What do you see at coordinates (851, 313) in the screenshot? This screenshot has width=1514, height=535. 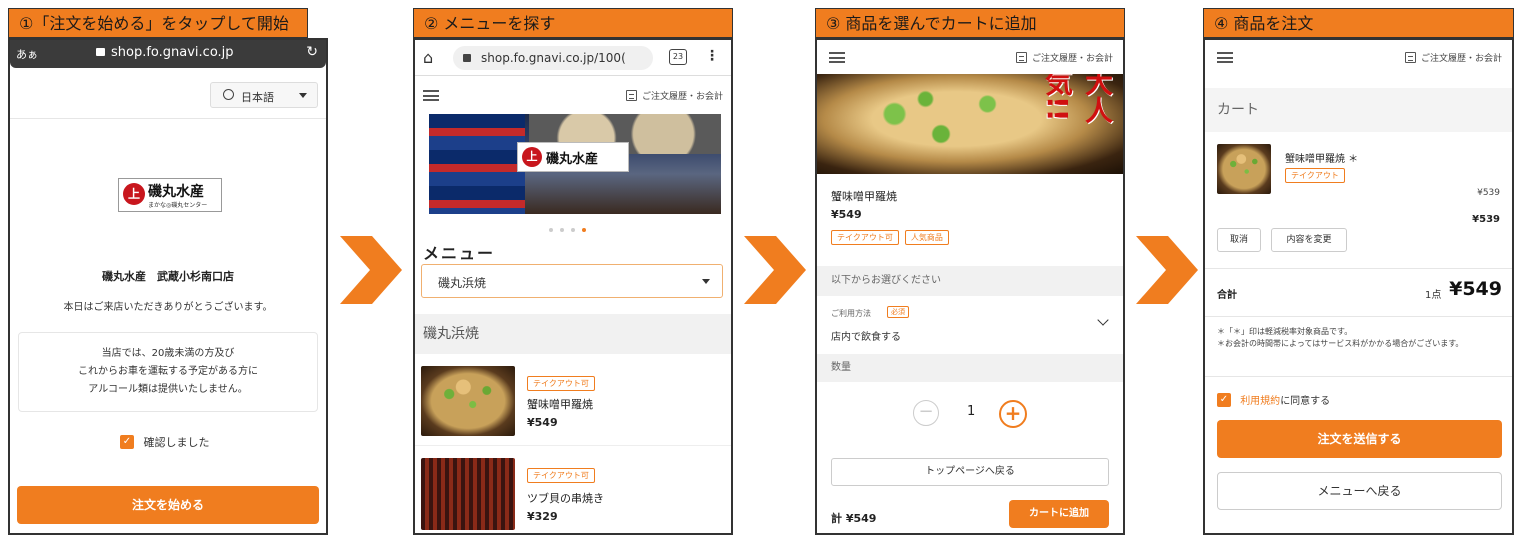 I see `usage-label: ご利用方法` at bounding box center [851, 313].